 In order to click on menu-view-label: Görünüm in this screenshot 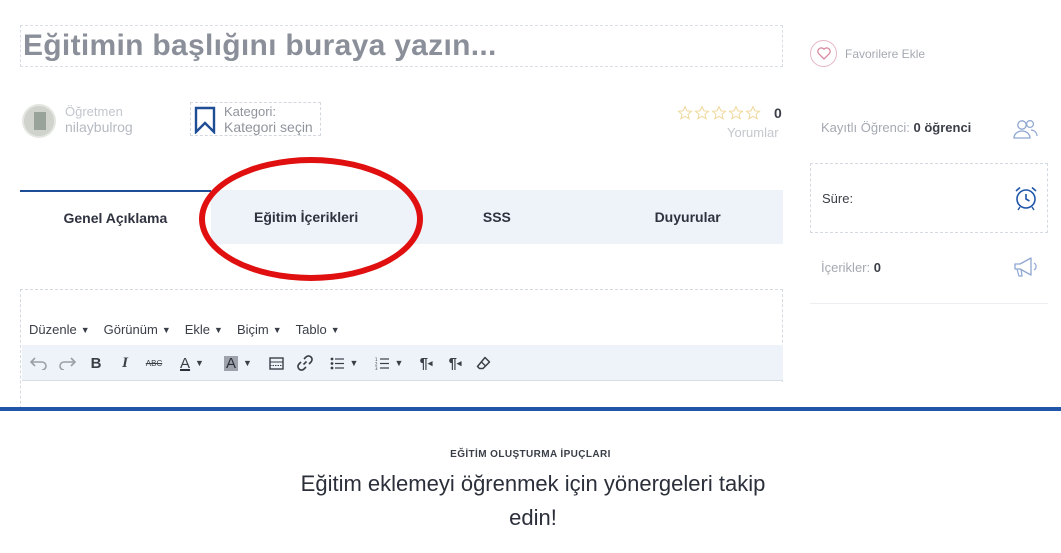, I will do `click(130, 329)`.